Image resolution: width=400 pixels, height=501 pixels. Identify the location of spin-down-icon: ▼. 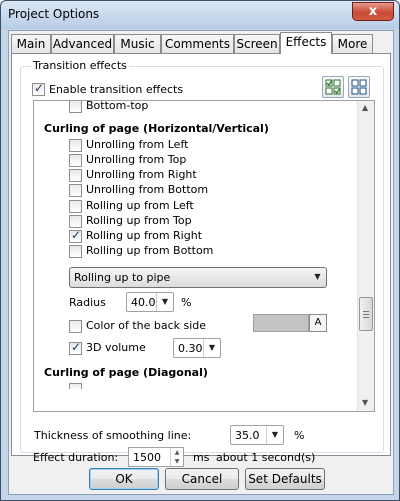
(177, 461).